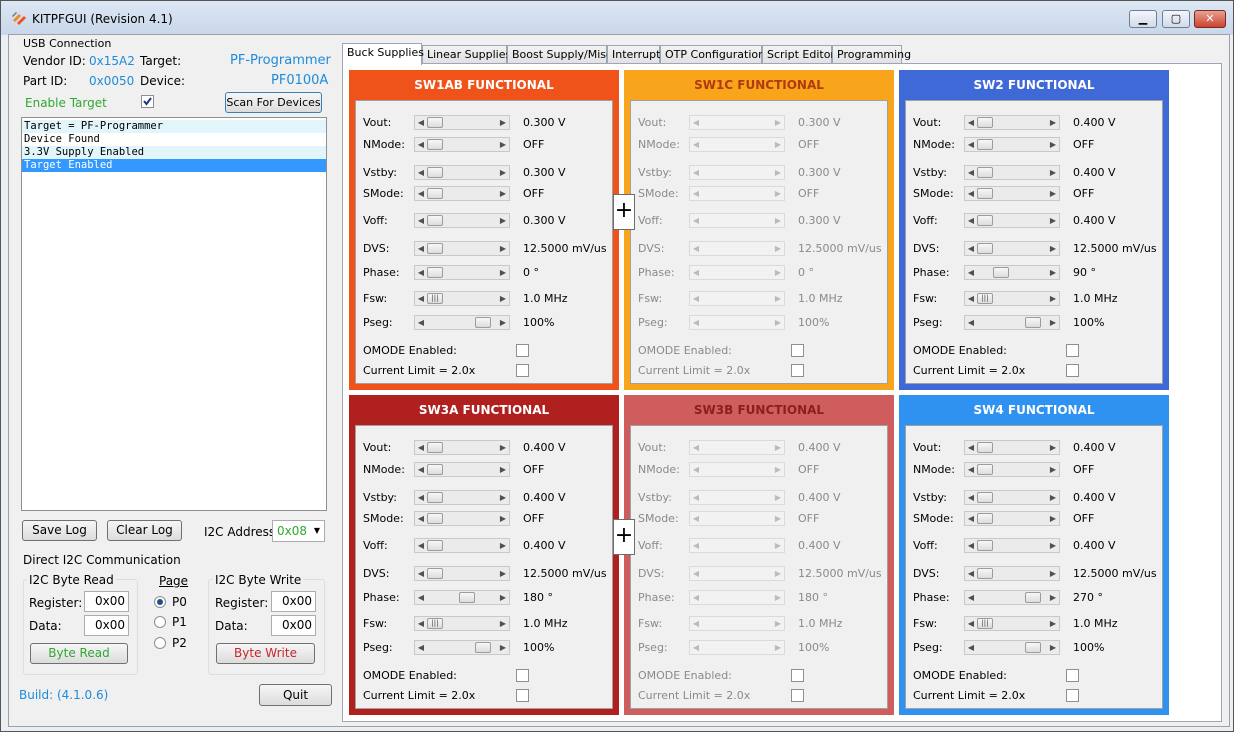 Image resolution: width=1234 pixels, height=732 pixels. What do you see at coordinates (462, 623) in the screenshot?
I see `fsw-slider: ◀||| ▶` at bounding box center [462, 623].